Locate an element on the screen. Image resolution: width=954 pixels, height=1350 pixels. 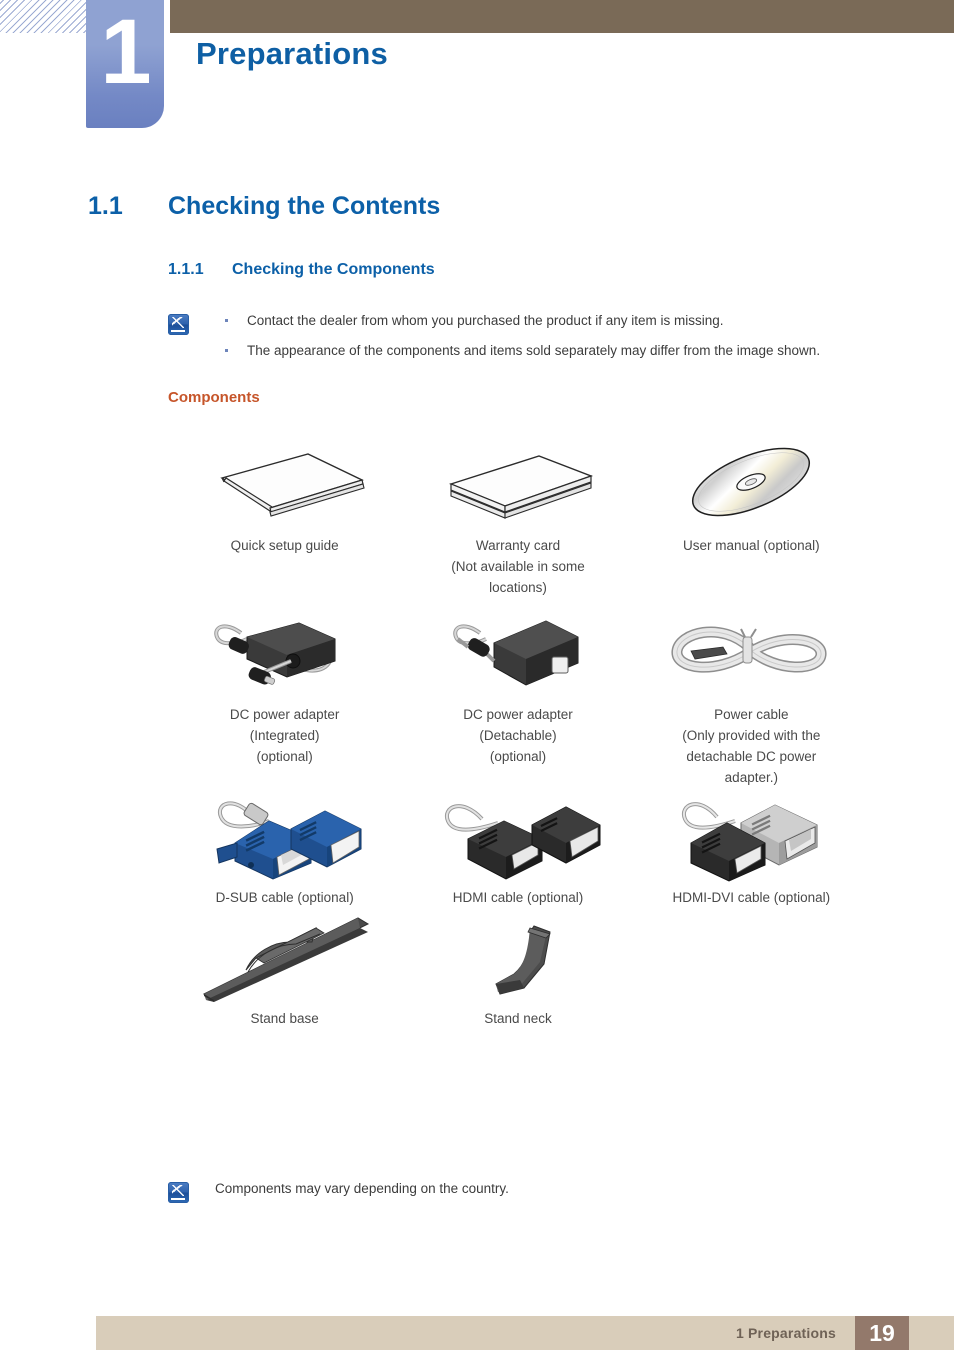
caption-line: (Integrated) is located at coordinates (284, 735).